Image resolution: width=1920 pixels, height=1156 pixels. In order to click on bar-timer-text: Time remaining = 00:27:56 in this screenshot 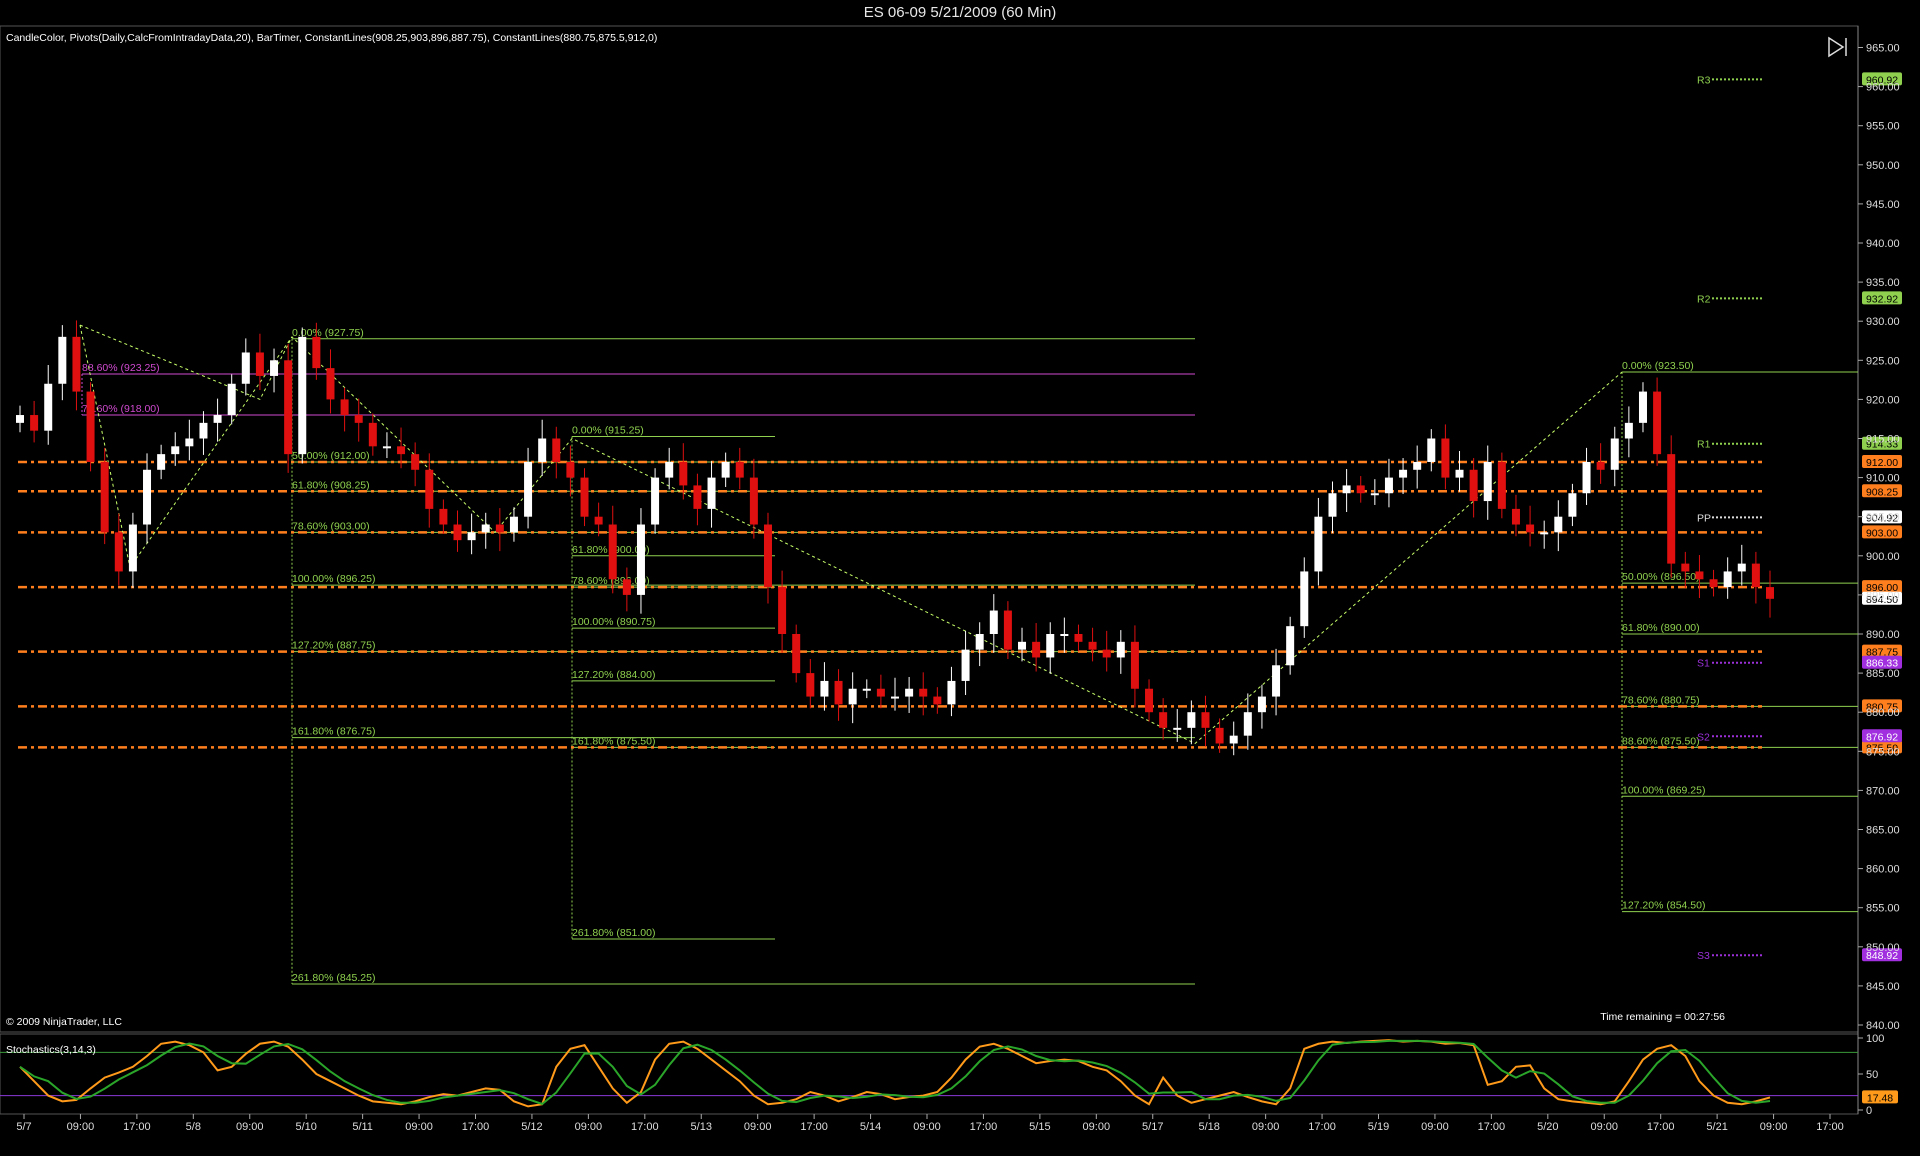, I will do `click(1662, 1017)`.